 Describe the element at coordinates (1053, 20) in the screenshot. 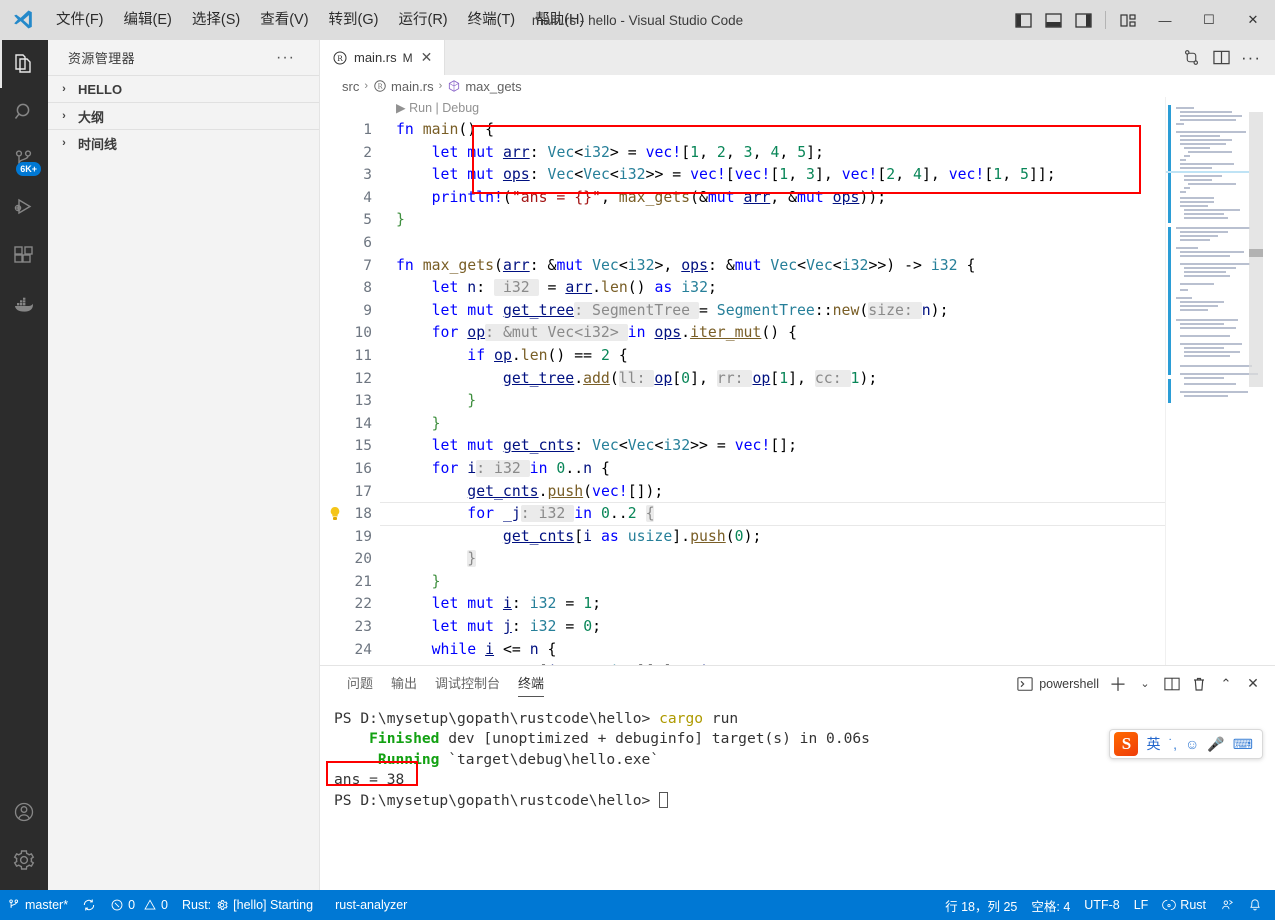

I see `toggle-panel-icon` at that location.